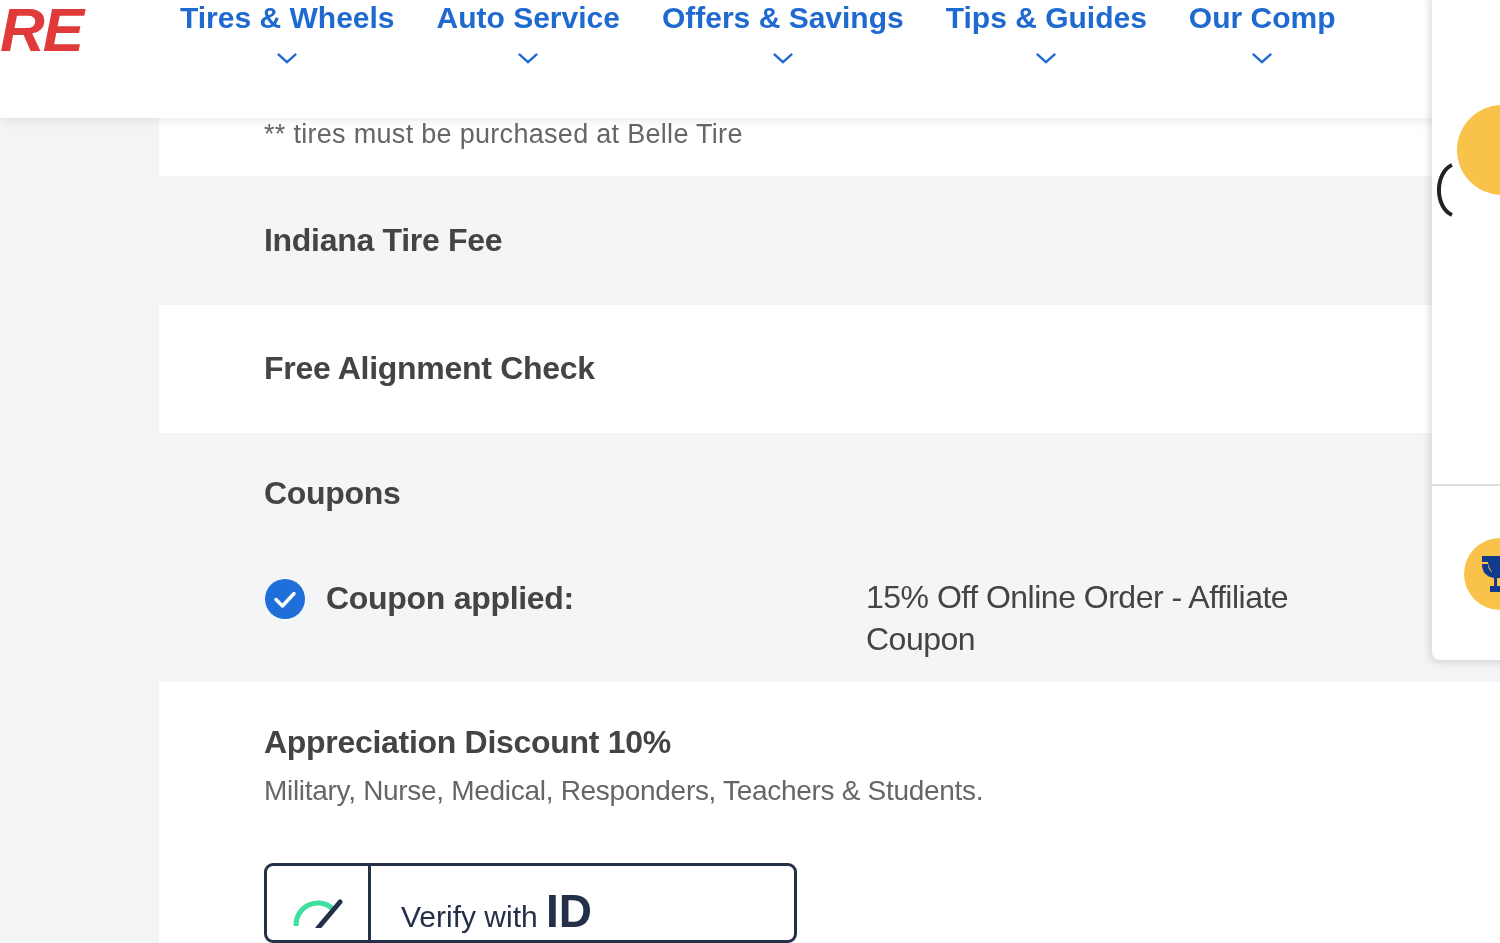 Image resolution: width=1500 pixels, height=943 pixels. I want to click on row-title: Free Alignment Check, so click(430, 369).